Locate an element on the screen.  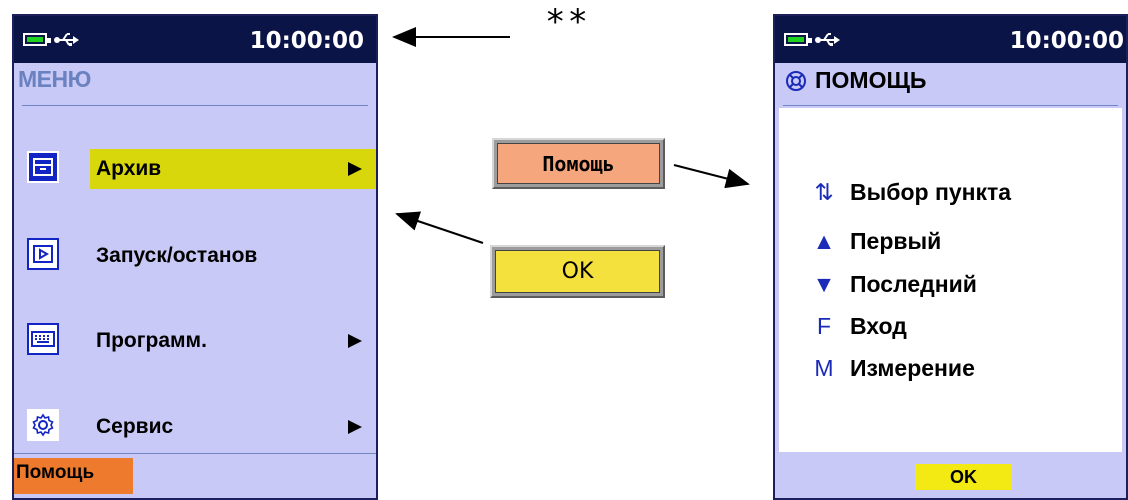
help-row-select: ⇅ Выбор пункта is located at coordinates (910, 192).